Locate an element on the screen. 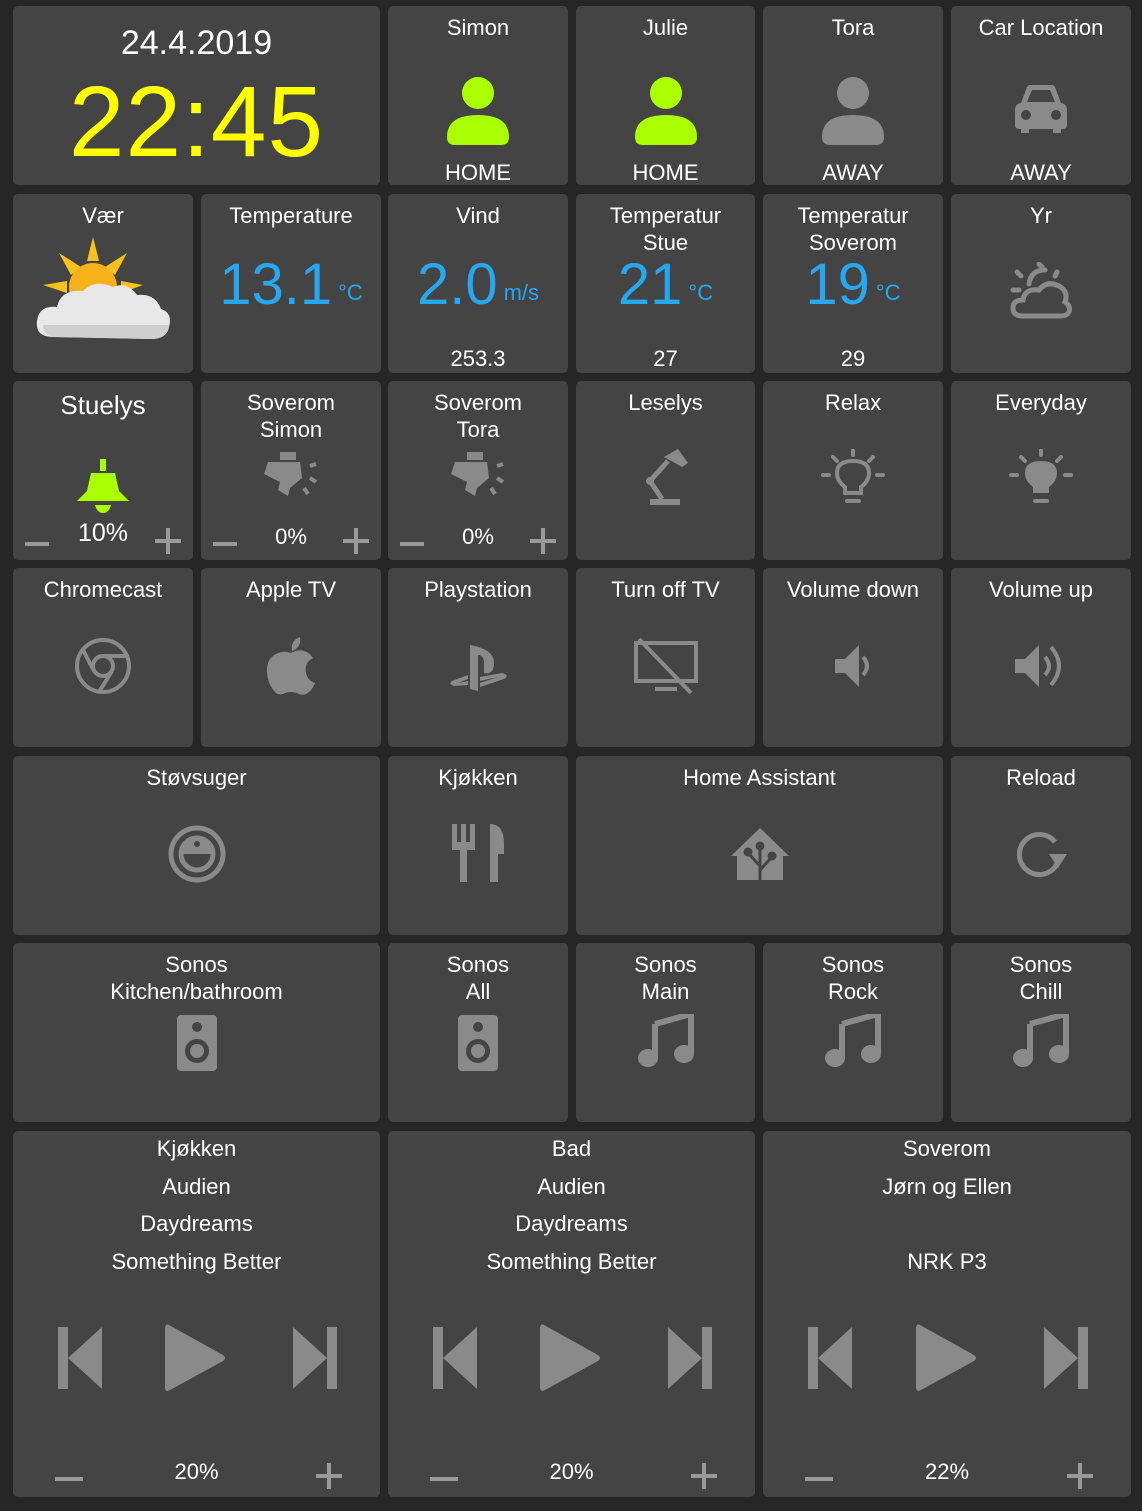  person-name: Tora is located at coordinates (853, 27).